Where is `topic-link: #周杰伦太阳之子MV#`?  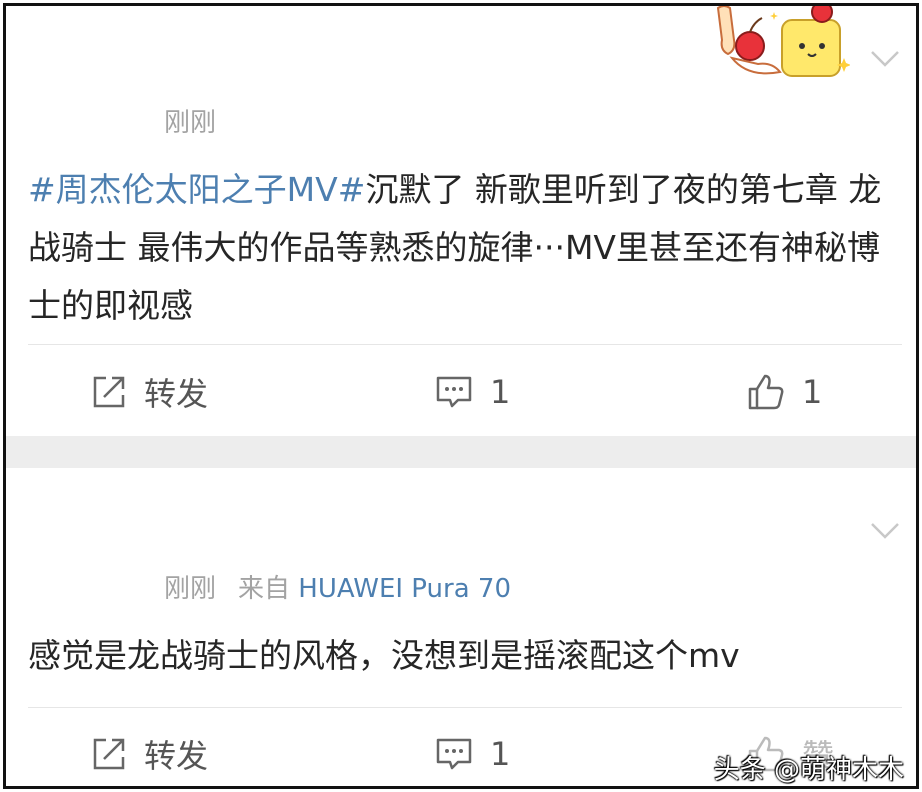 topic-link: #周杰伦太阳之子MV# is located at coordinates (196, 189).